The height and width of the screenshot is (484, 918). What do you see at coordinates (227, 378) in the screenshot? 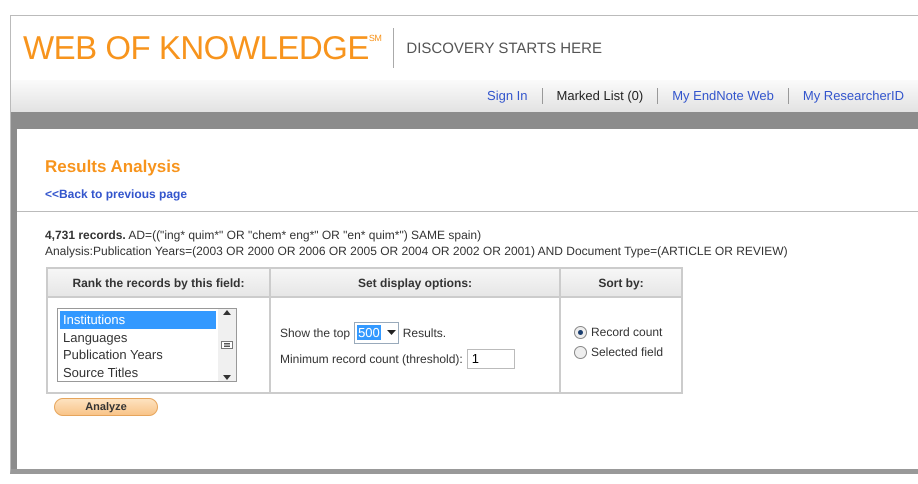
I see `scroll-down-icon` at bounding box center [227, 378].